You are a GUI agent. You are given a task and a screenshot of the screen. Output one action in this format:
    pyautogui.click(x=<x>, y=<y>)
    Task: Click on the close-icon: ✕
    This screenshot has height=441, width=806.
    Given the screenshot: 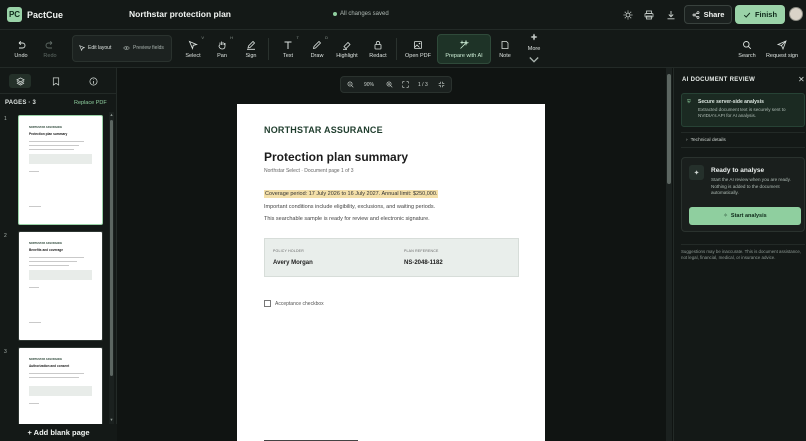 What is the action you would take?
    pyautogui.click(x=801, y=79)
    